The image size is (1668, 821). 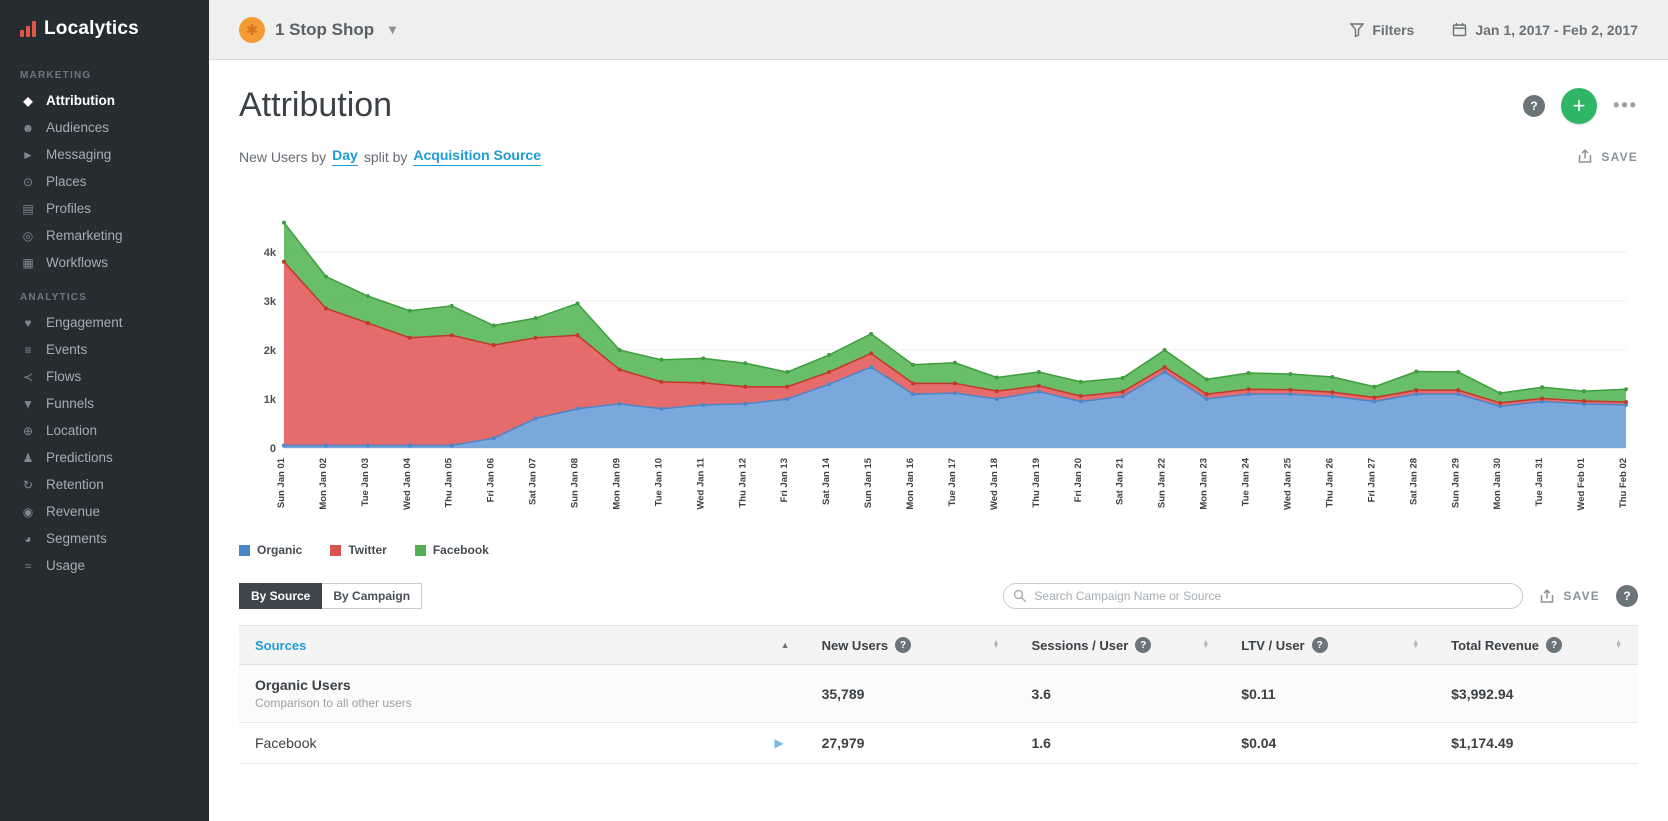 What do you see at coordinates (1330, 693) in the screenshot?
I see `ltv-value: $0.11` at bounding box center [1330, 693].